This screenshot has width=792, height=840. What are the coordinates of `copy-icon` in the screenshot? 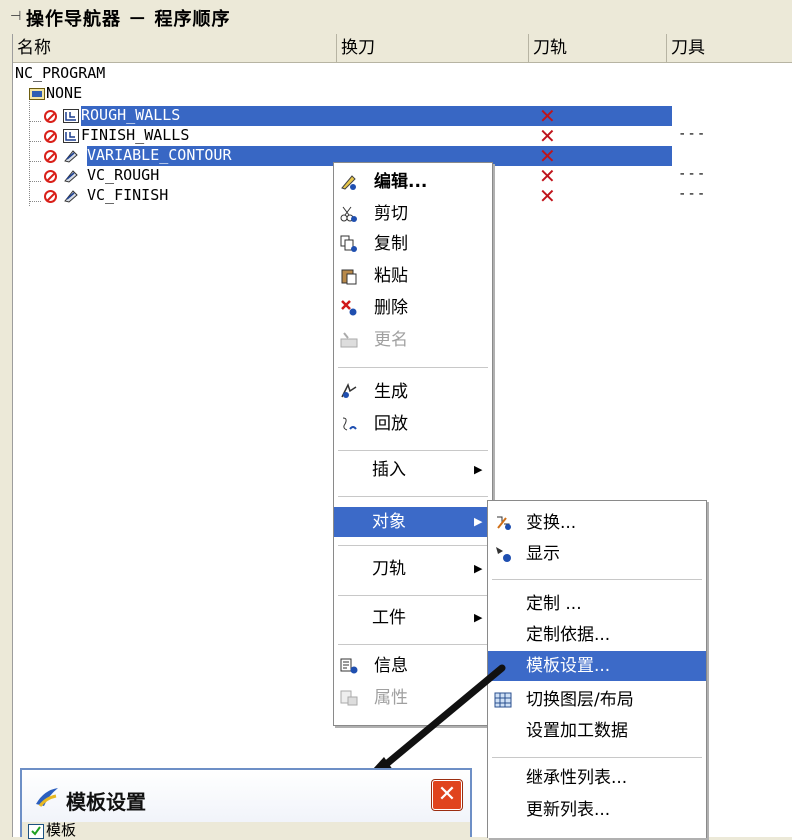 It's located at (348, 243).